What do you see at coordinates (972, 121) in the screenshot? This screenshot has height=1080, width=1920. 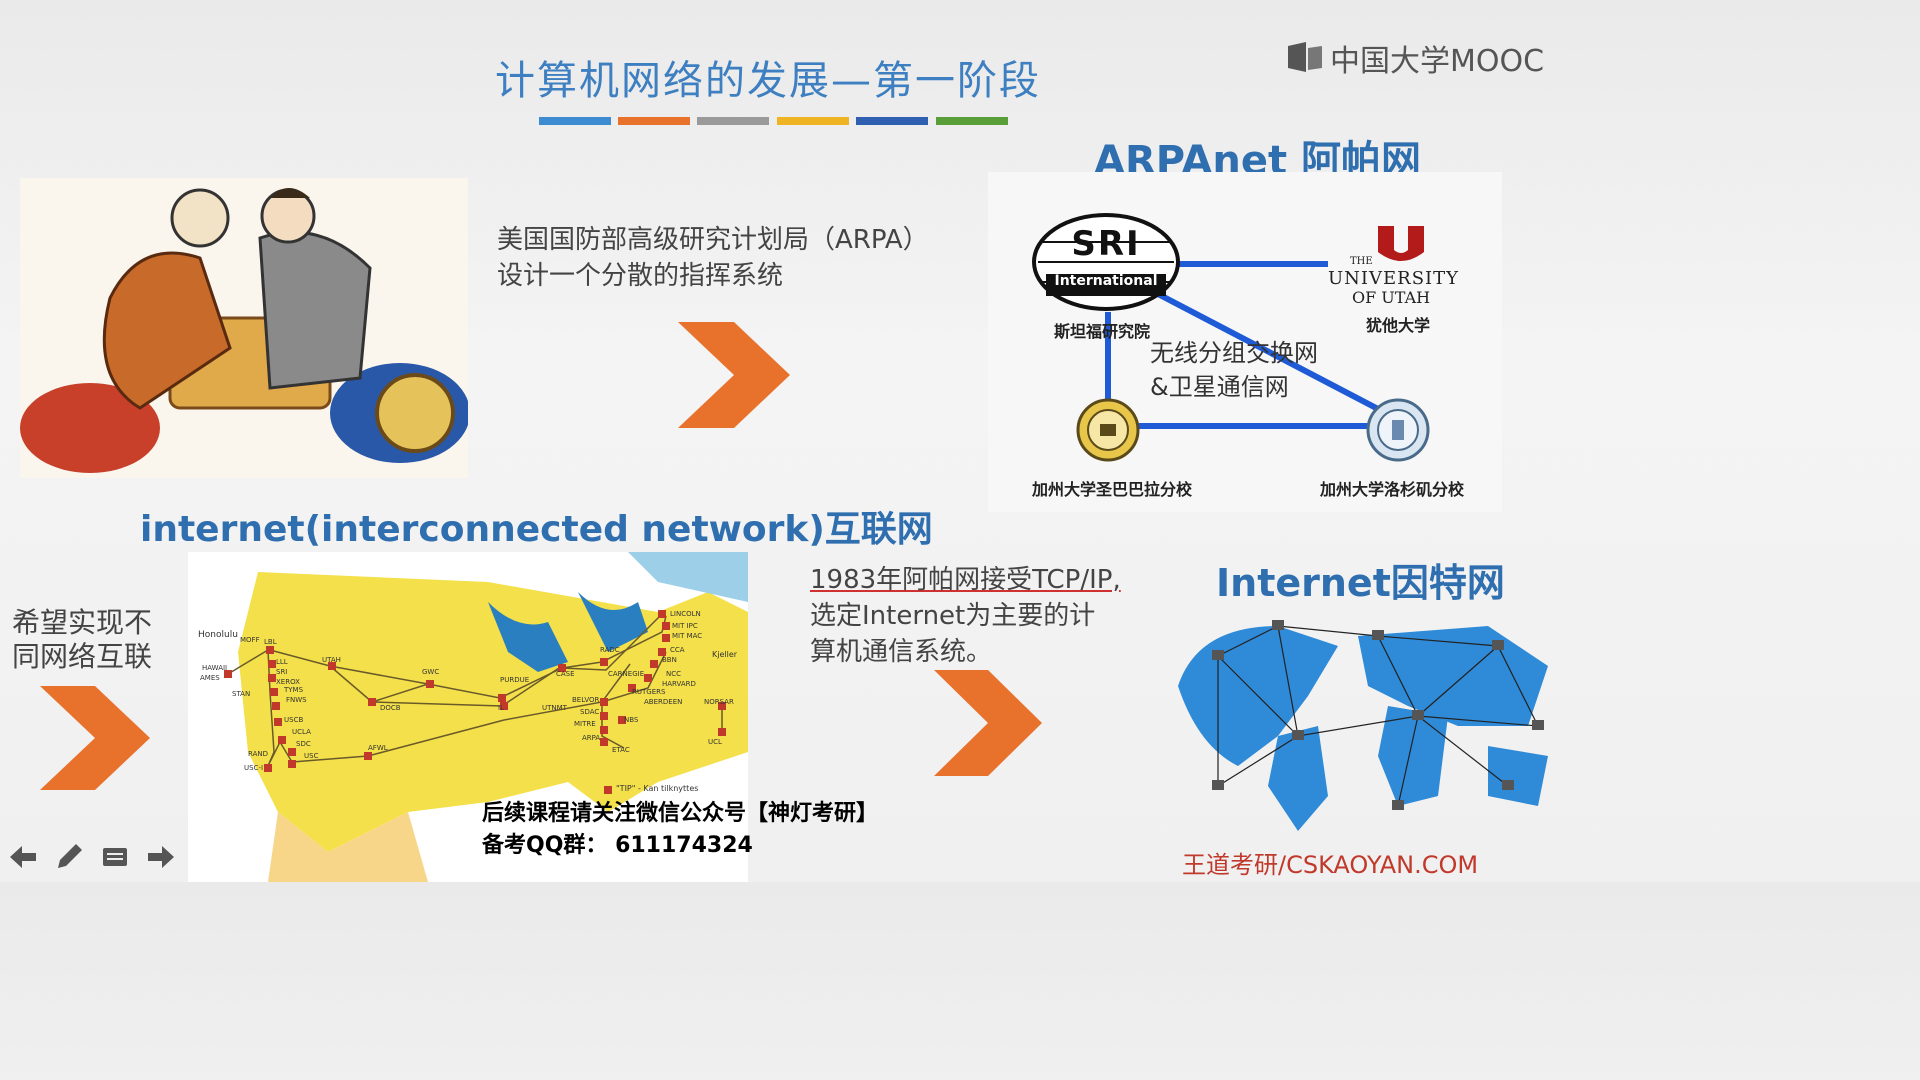 I see `title-bar-green` at bounding box center [972, 121].